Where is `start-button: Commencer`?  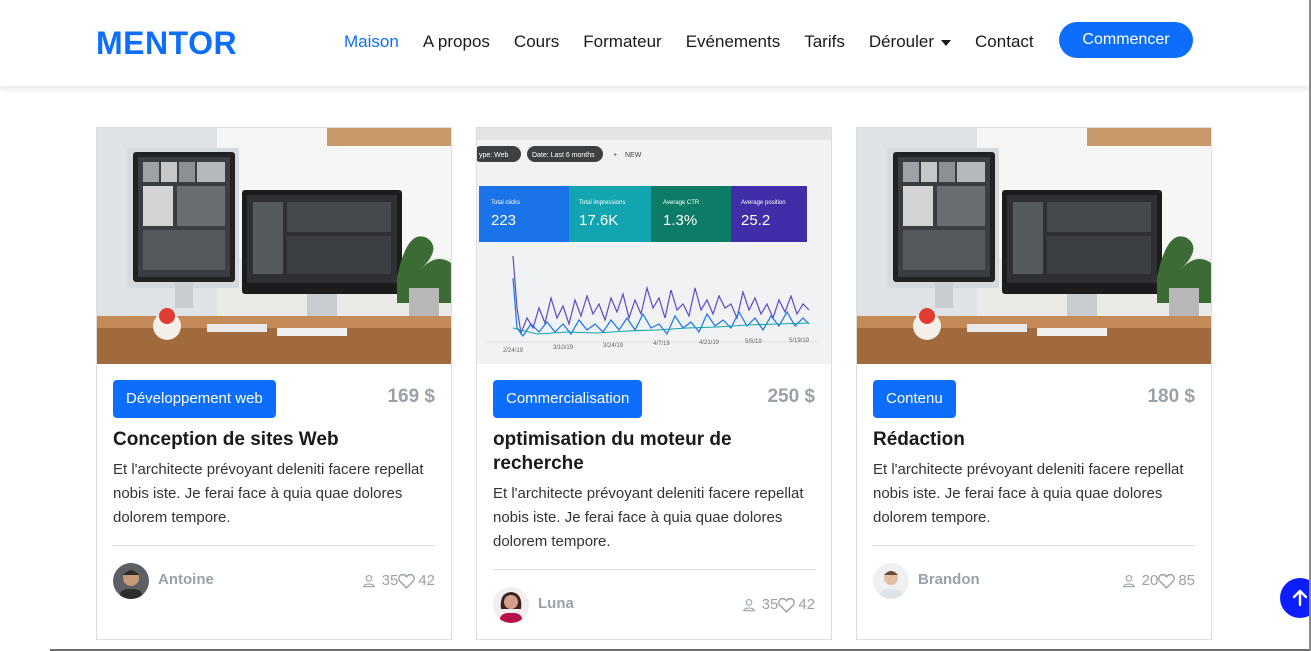
start-button: Commencer is located at coordinates (1126, 40).